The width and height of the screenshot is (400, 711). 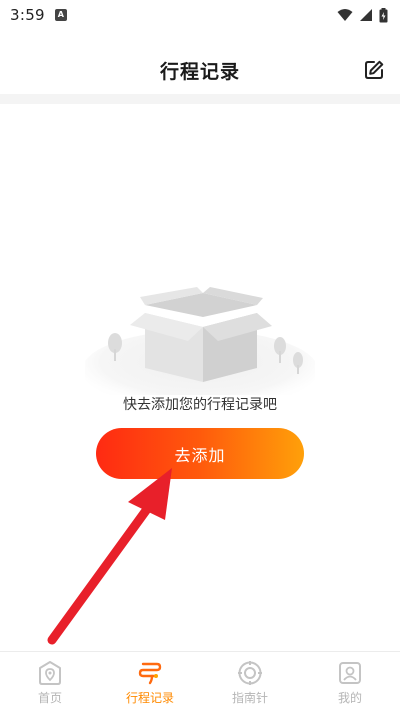 I want to click on tab-home: 首页, so click(x=50, y=681).